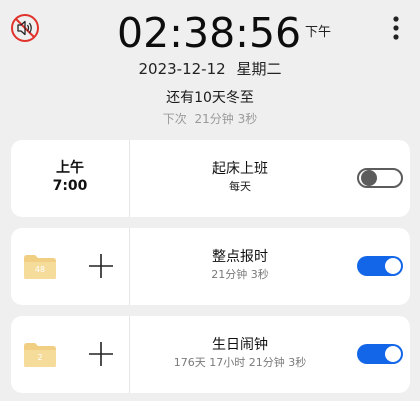  What do you see at coordinates (210, 98) in the screenshot?
I see `solar-term-countdown: 还有10天冬至` at bounding box center [210, 98].